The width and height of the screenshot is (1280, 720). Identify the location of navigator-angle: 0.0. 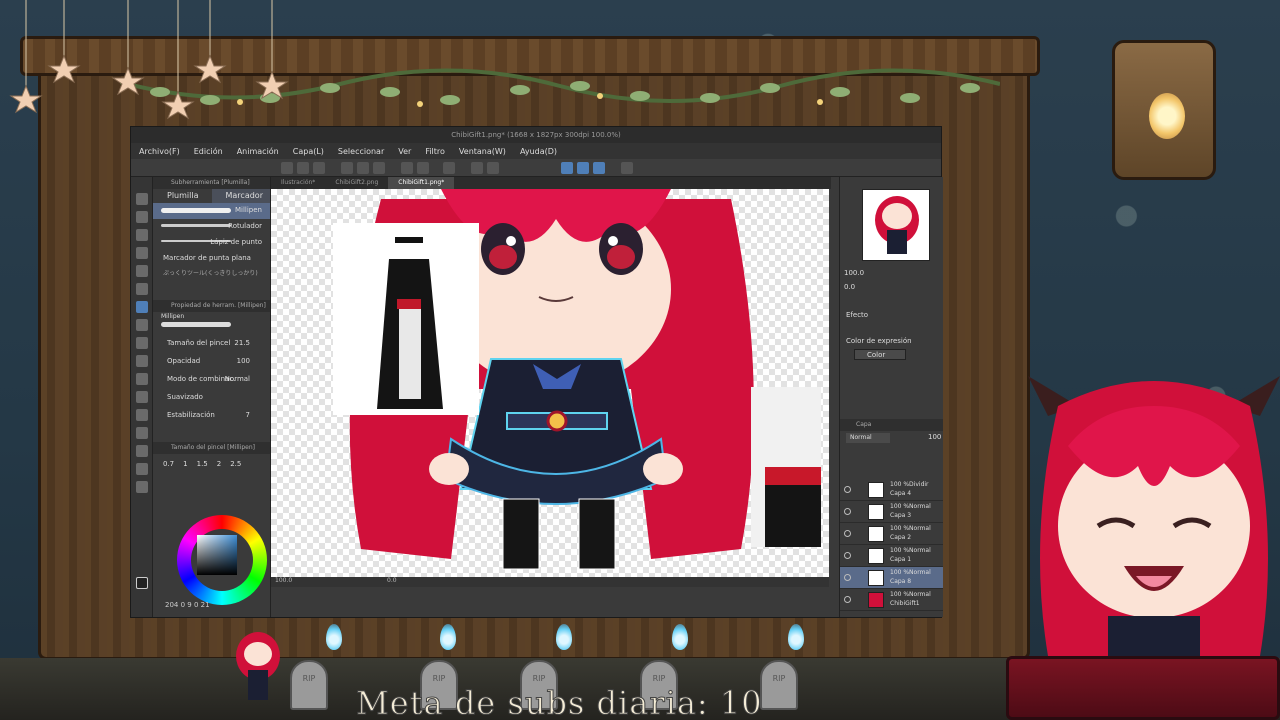
(849, 287).